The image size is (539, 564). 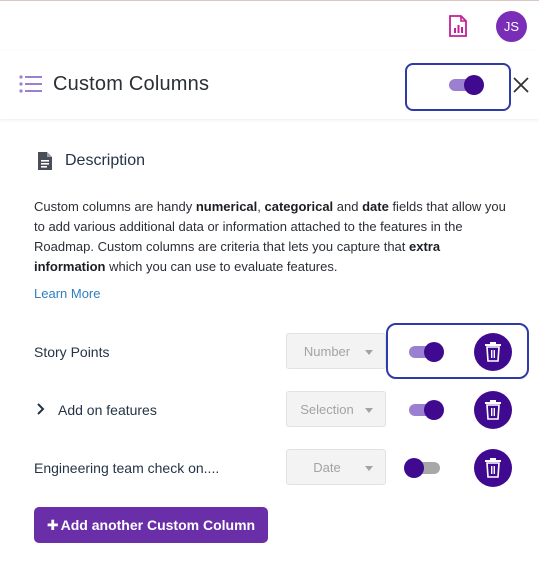 I want to click on add-custom-column-button: ✚ Add another Custom Column, so click(x=151, y=525).